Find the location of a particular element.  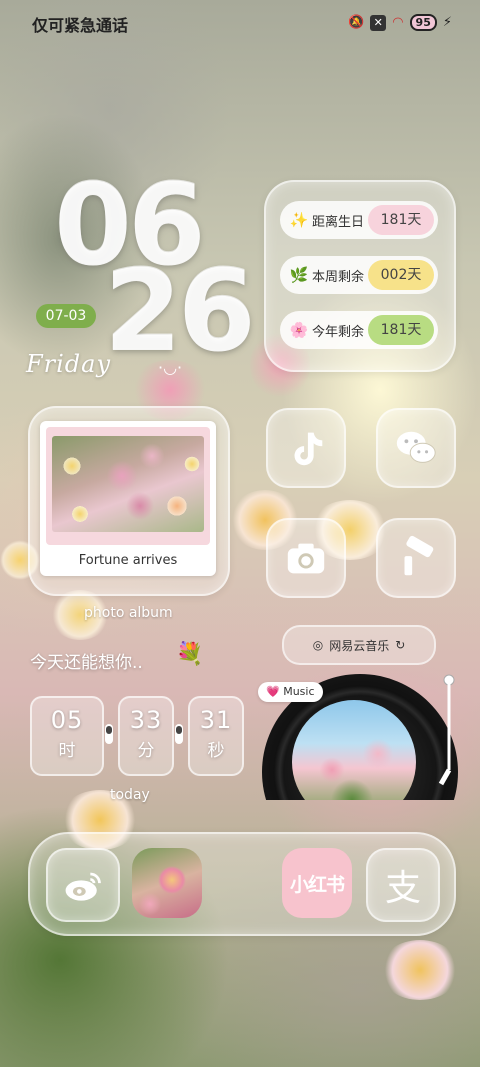

timer-minutes-value: 33 is located at coordinates (146, 720).